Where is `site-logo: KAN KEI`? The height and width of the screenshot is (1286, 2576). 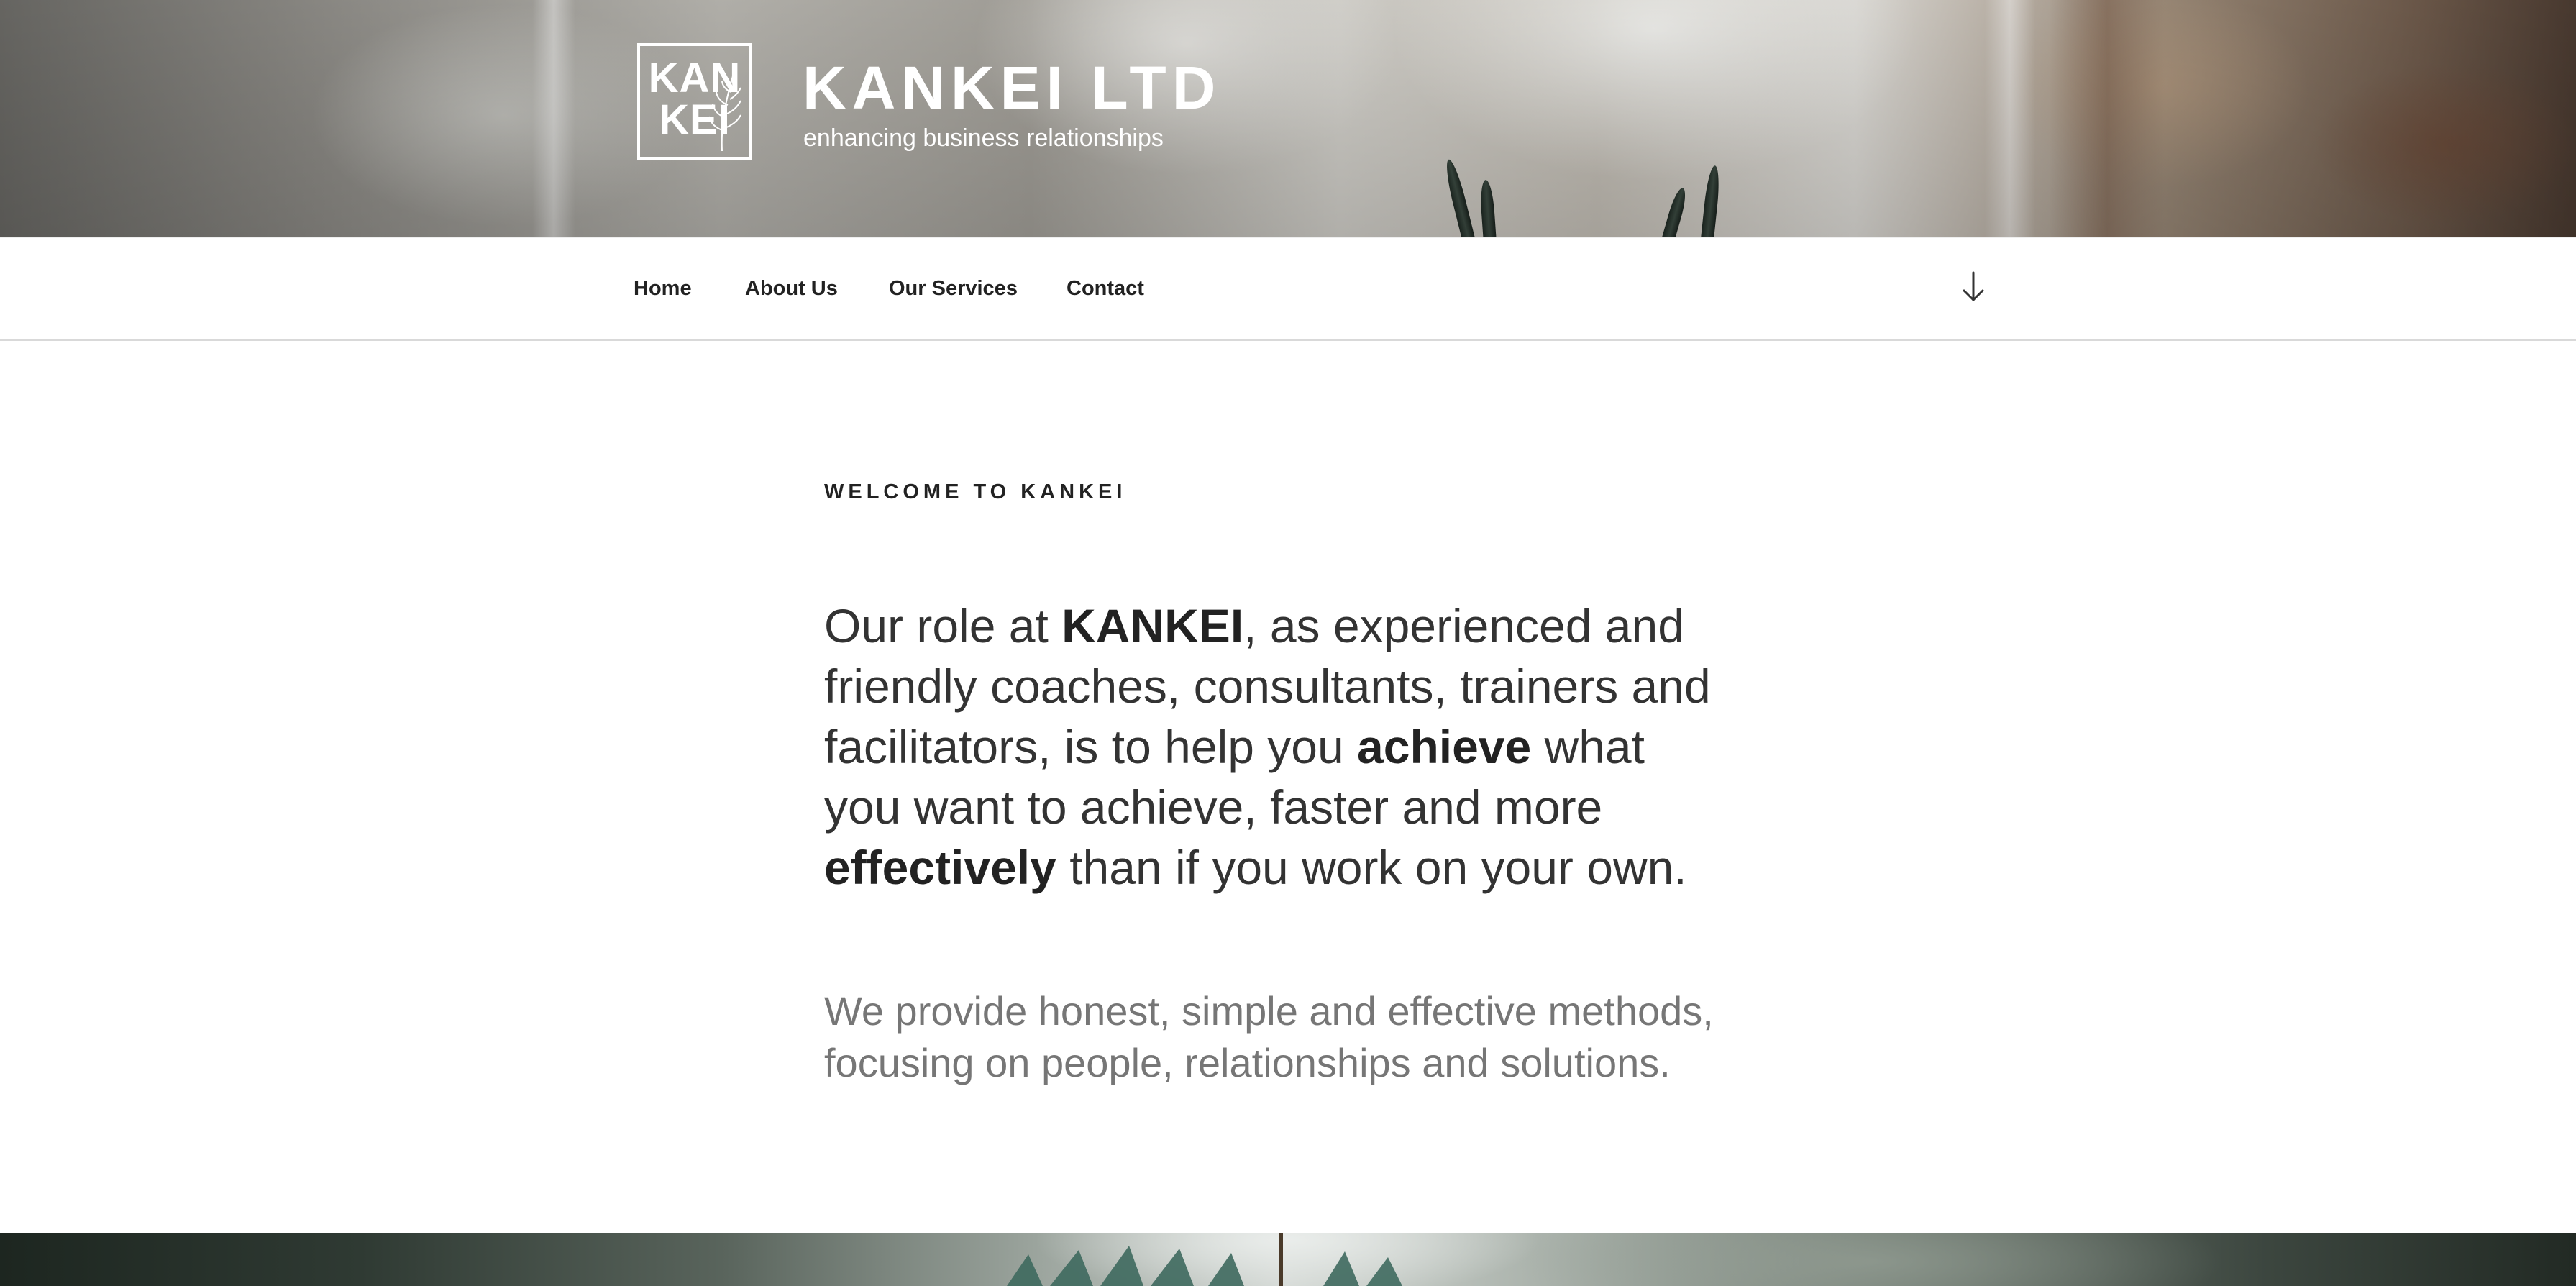
site-logo: KAN KEI is located at coordinates (694, 101).